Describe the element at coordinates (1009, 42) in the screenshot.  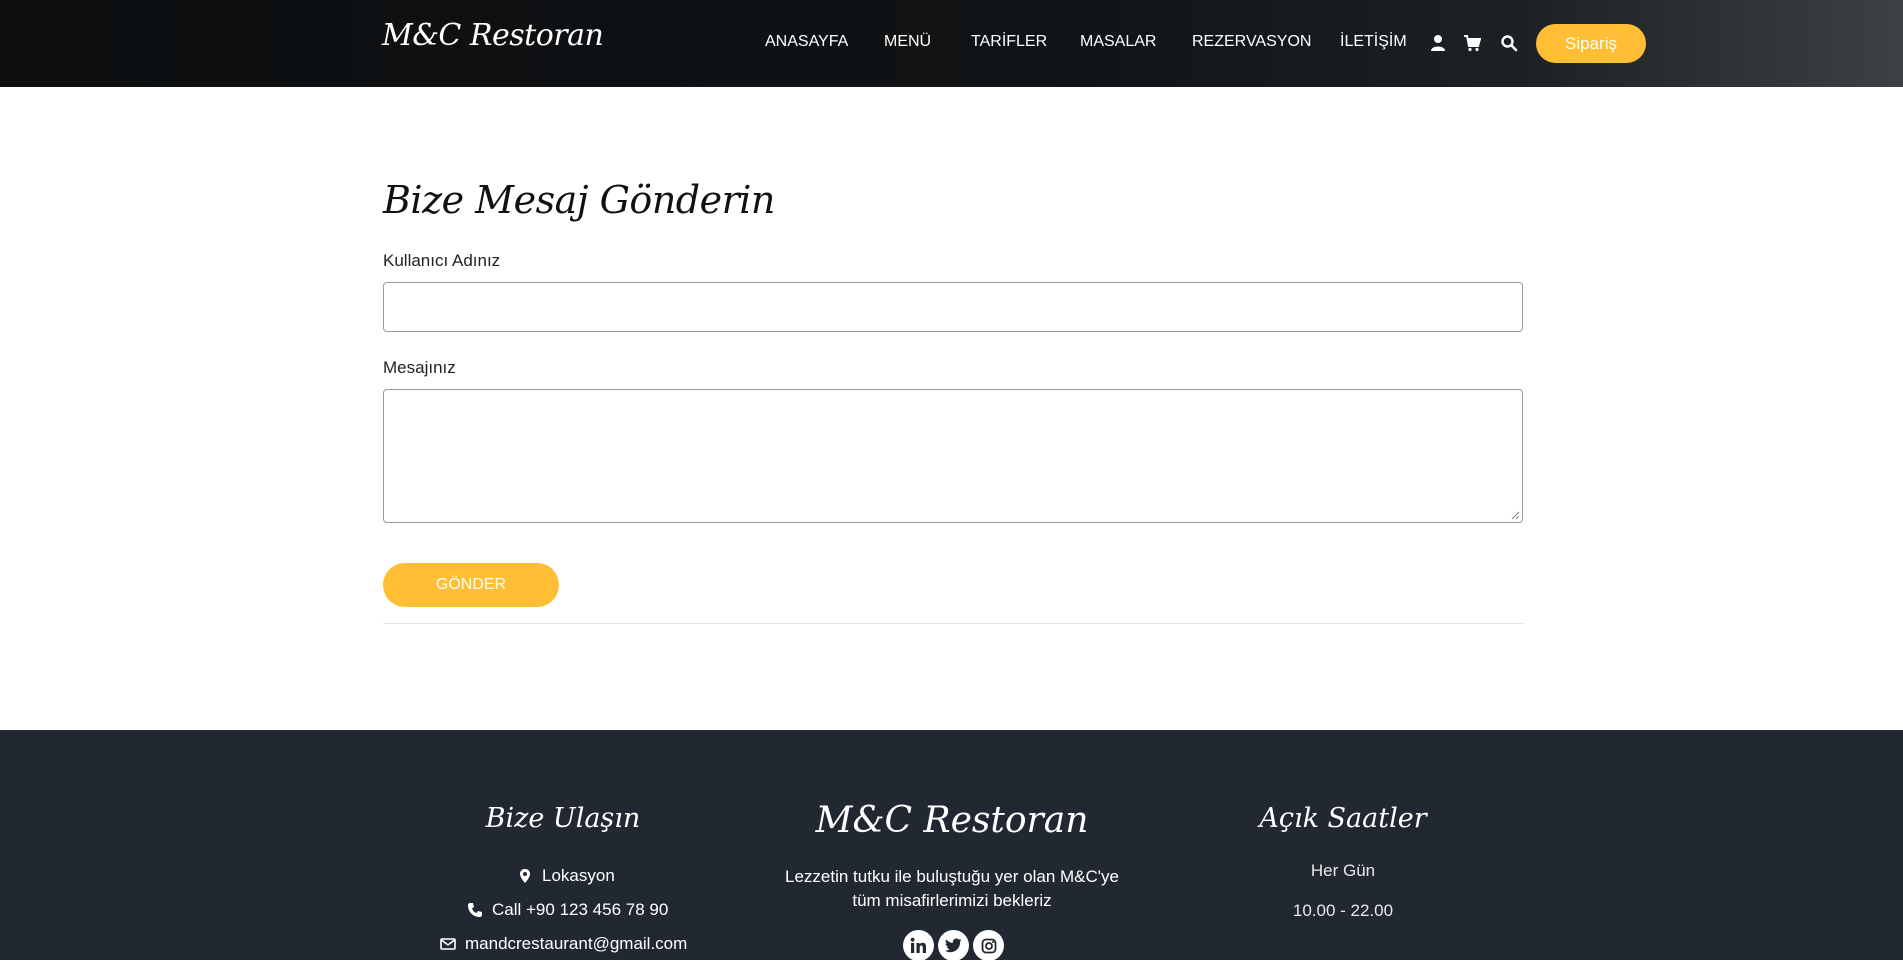
I see `nav-item-tarifler: TARİFLER` at that location.